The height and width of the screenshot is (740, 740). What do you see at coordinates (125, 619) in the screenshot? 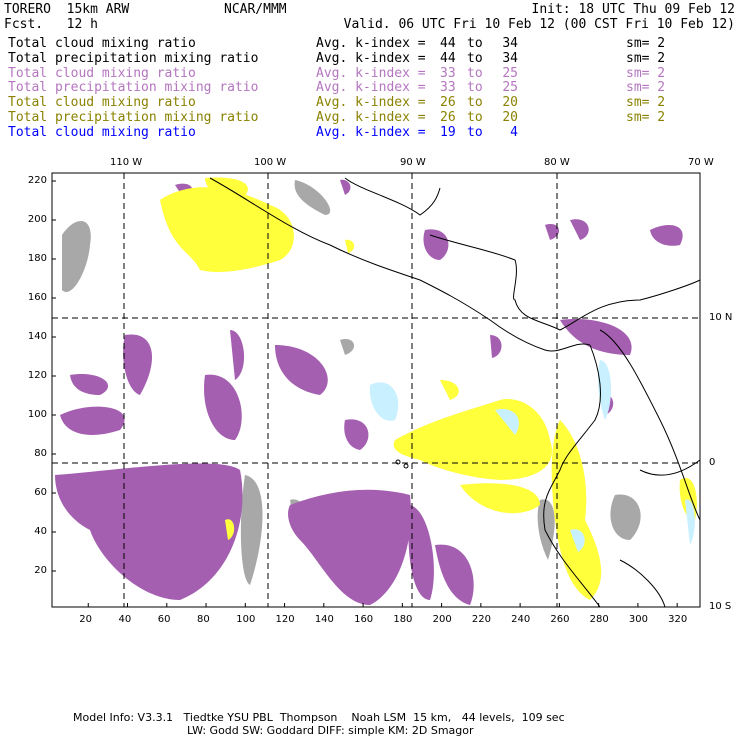
I see `x-tick-label: 40` at bounding box center [125, 619].